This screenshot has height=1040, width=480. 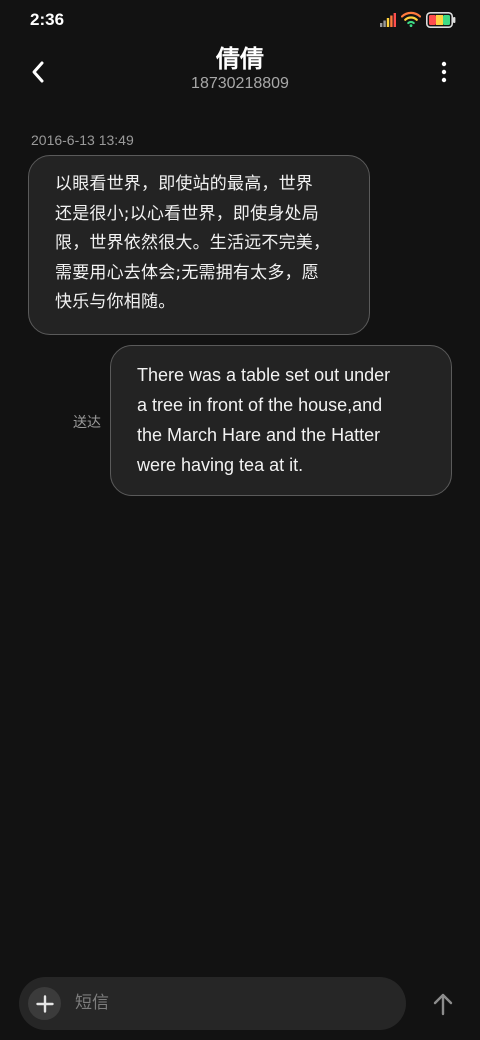 I want to click on contact-number: 18730218809, so click(x=240, y=83).